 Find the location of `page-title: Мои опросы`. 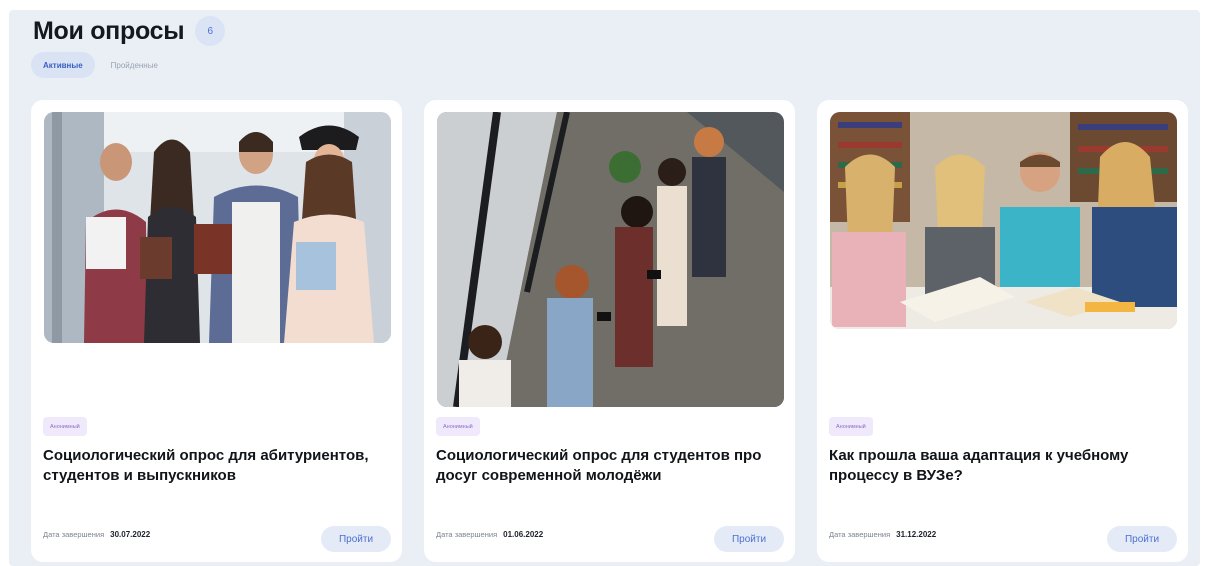

page-title: Мои опросы is located at coordinates (109, 30).